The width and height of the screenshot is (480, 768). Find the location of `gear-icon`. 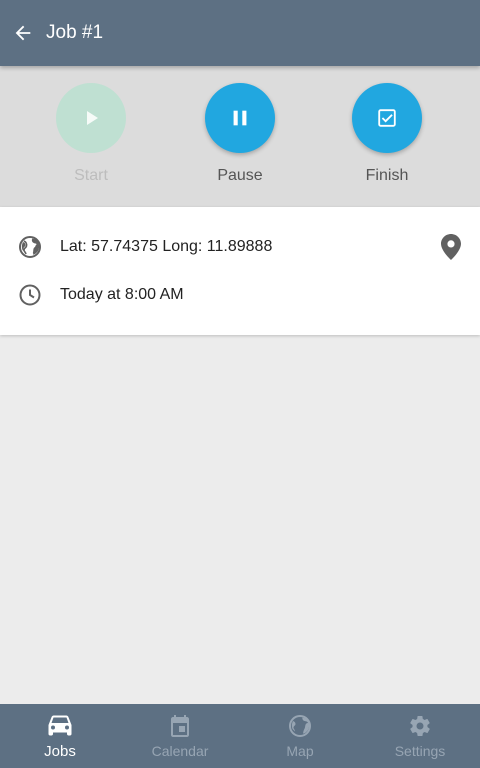

gear-icon is located at coordinates (420, 726).